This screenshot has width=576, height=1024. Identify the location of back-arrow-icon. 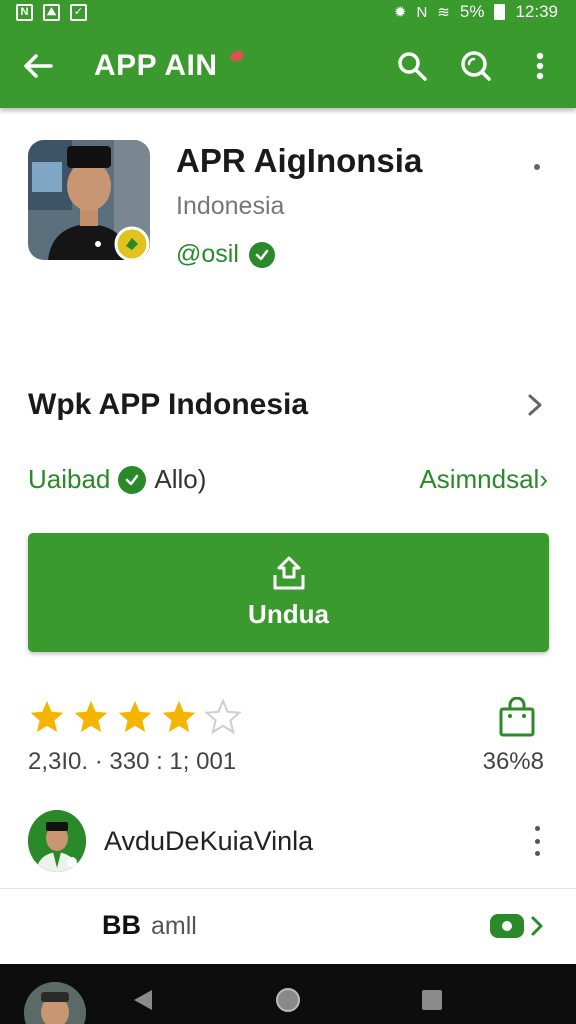
(38, 66).